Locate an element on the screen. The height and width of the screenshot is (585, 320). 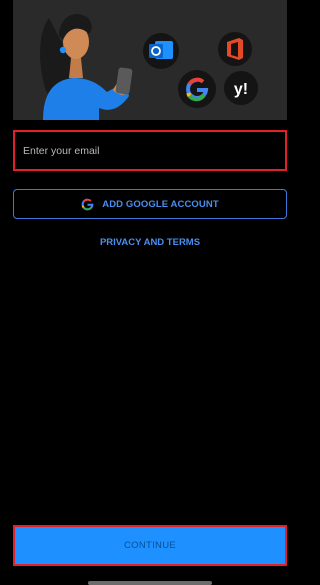
email-field-container is located at coordinates (150, 150).